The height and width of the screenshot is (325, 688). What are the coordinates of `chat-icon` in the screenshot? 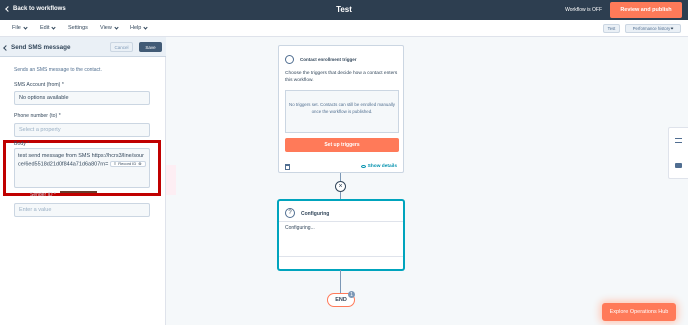 It's located at (678, 165).